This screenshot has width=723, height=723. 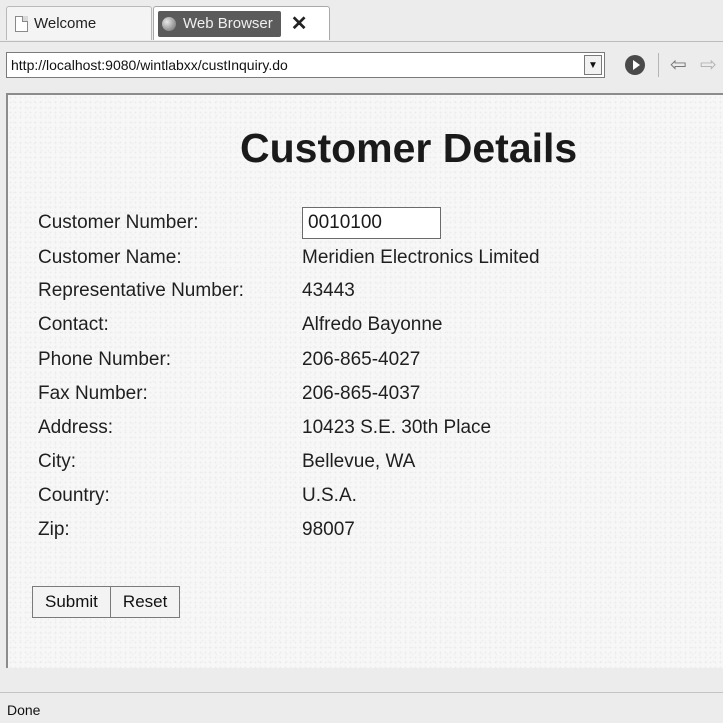 What do you see at coordinates (75, 427) in the screenshot?
I see `address-label: Address:` at bounding box center [75, 427].